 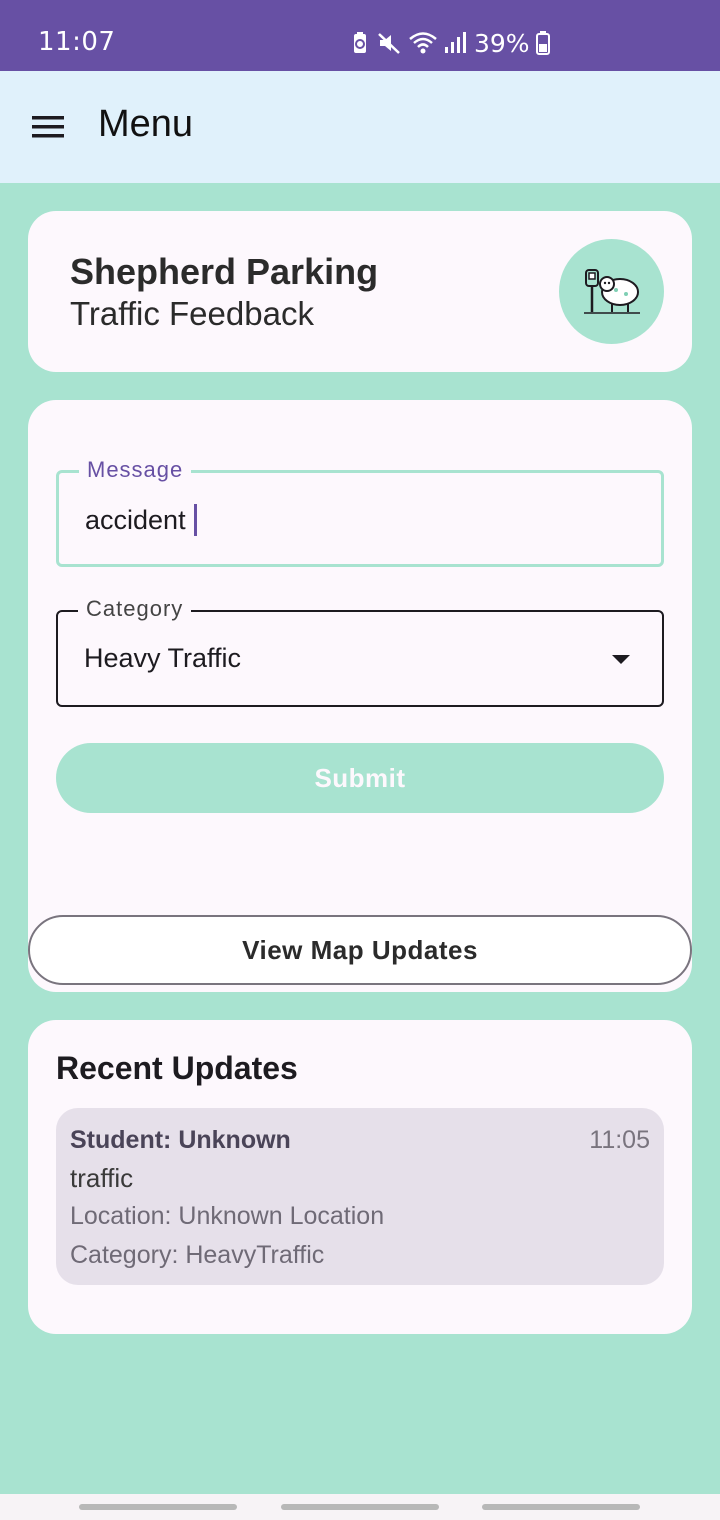 What do you see at coordinates (195, 520) in the screenshot?
I see `text-cursor` at bounding box center [195, 520].